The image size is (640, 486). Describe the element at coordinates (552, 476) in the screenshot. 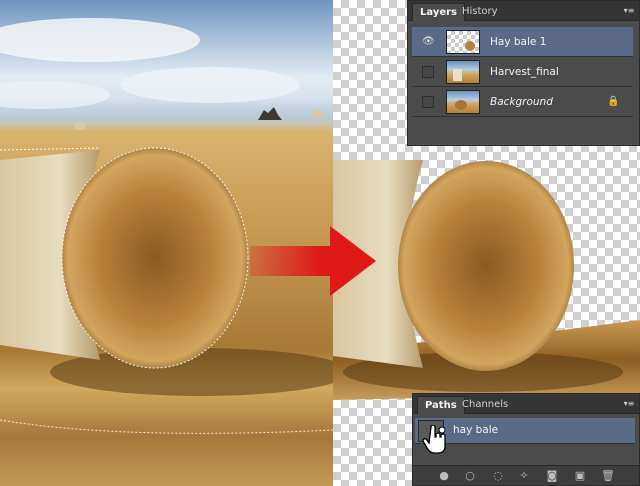

I see `add-mask-icon: ◙` at that location.